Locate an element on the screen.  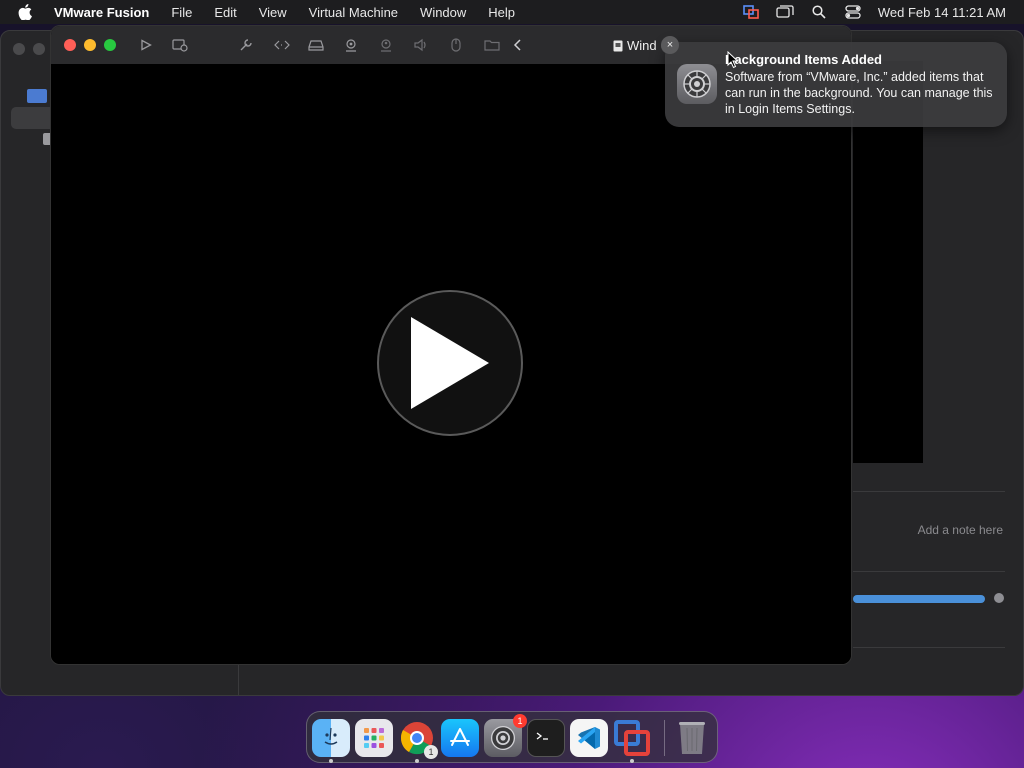
dock: 1 1 is located at coordinates (512, 737).